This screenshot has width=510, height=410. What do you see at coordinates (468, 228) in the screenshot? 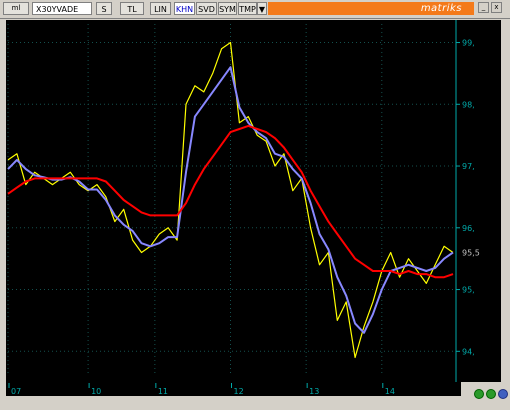
I see `y-tick-label: 96,` at bounding box center [468, 228].